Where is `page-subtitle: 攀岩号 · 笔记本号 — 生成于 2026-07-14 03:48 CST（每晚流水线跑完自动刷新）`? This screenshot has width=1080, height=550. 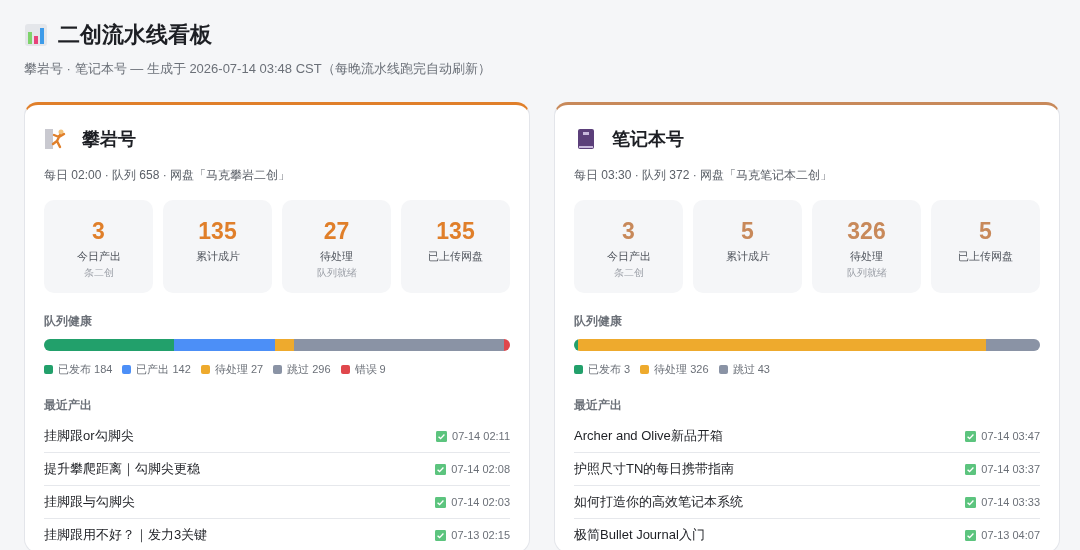
page-subtitle: 攀岩号 · 笔记本号 — 生成于 2026-07-14 03:48 CST（每晚流水线跑完自动刷新） is located at coordinates (258, 69).